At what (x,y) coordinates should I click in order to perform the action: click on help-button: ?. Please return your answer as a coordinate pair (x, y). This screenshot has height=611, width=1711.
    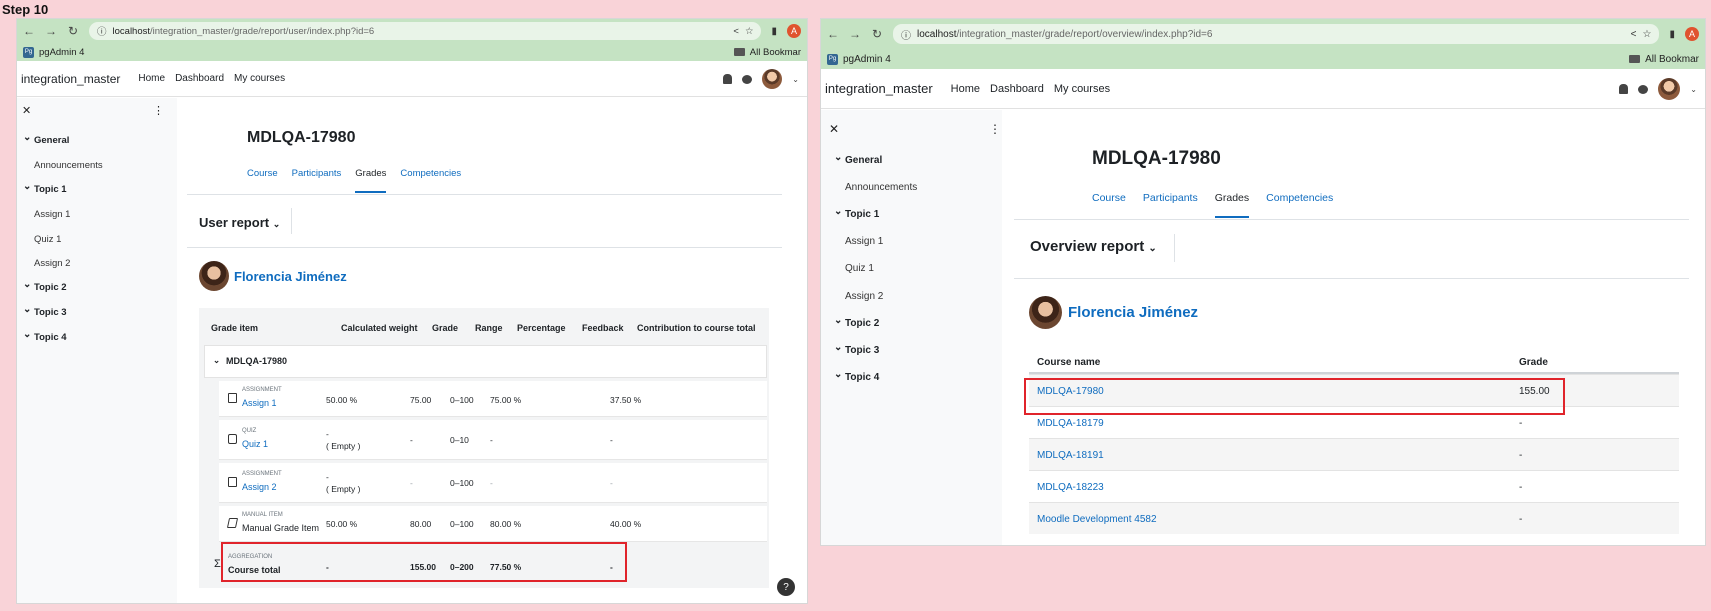
    Looking at the image, I should click on (786, 587).